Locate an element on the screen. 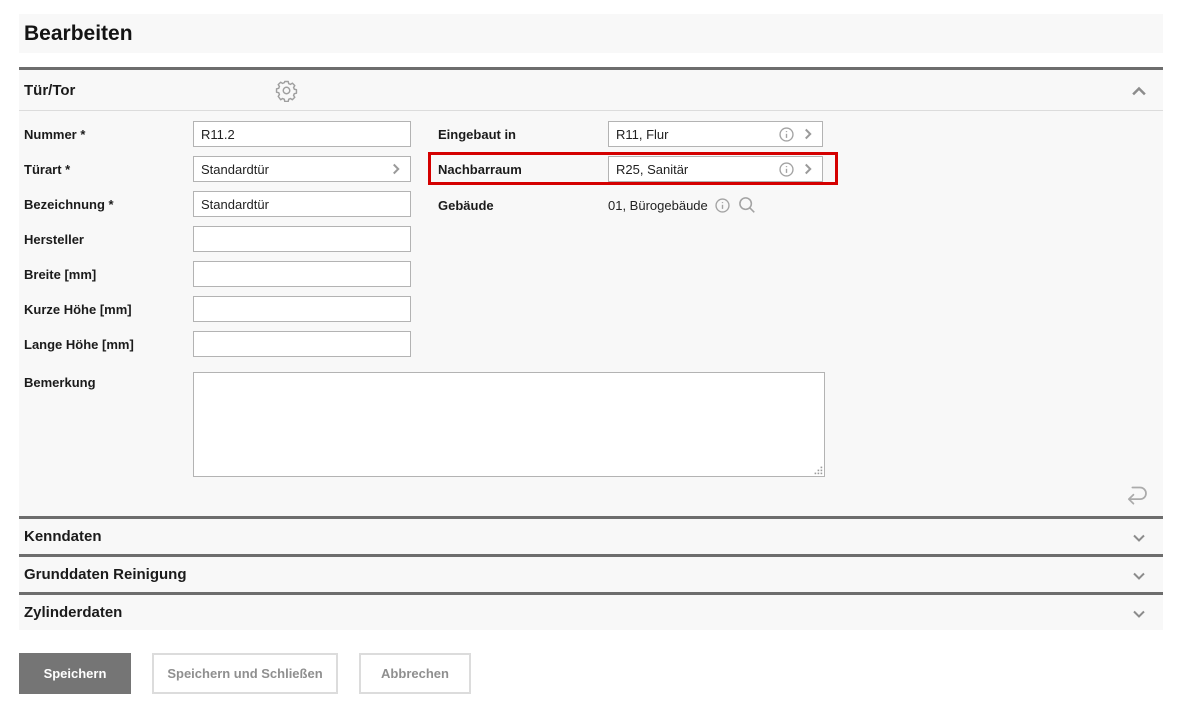 The width and height of the screenshot is (1182, 703). page-title: Bearbeiten is located at coordinates (78, 33).